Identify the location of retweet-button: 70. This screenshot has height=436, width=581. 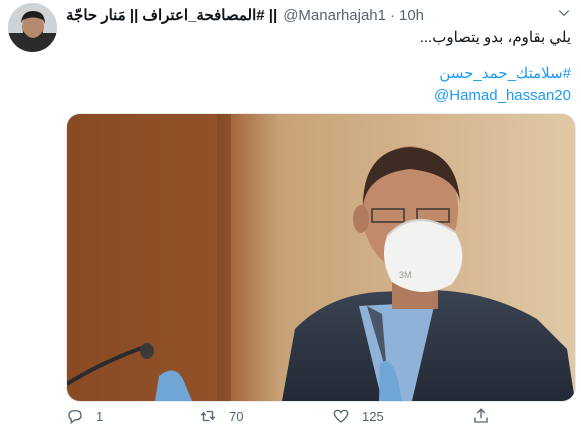
(221, 416).